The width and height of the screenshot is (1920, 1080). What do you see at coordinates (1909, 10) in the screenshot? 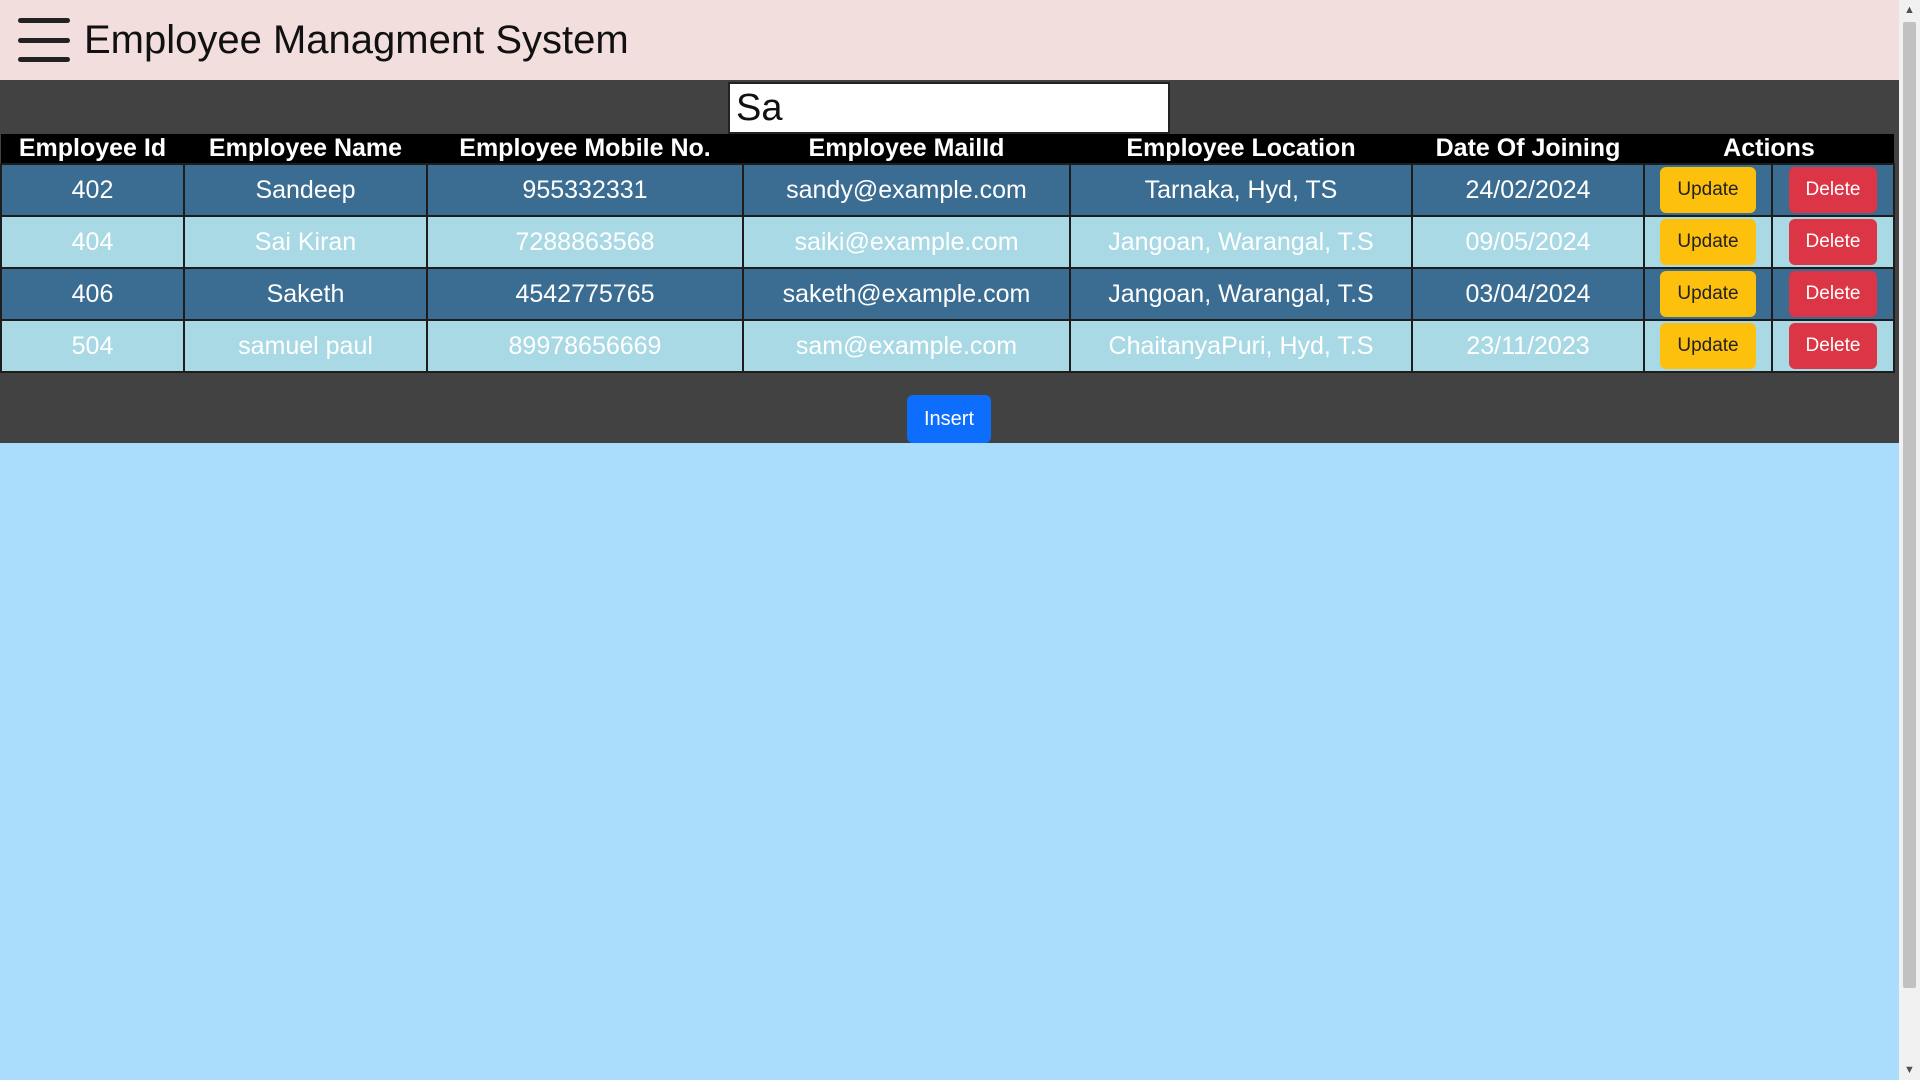
I see `scroll-up-arrow-icon: ▲` at bounding box center [1909, 10].